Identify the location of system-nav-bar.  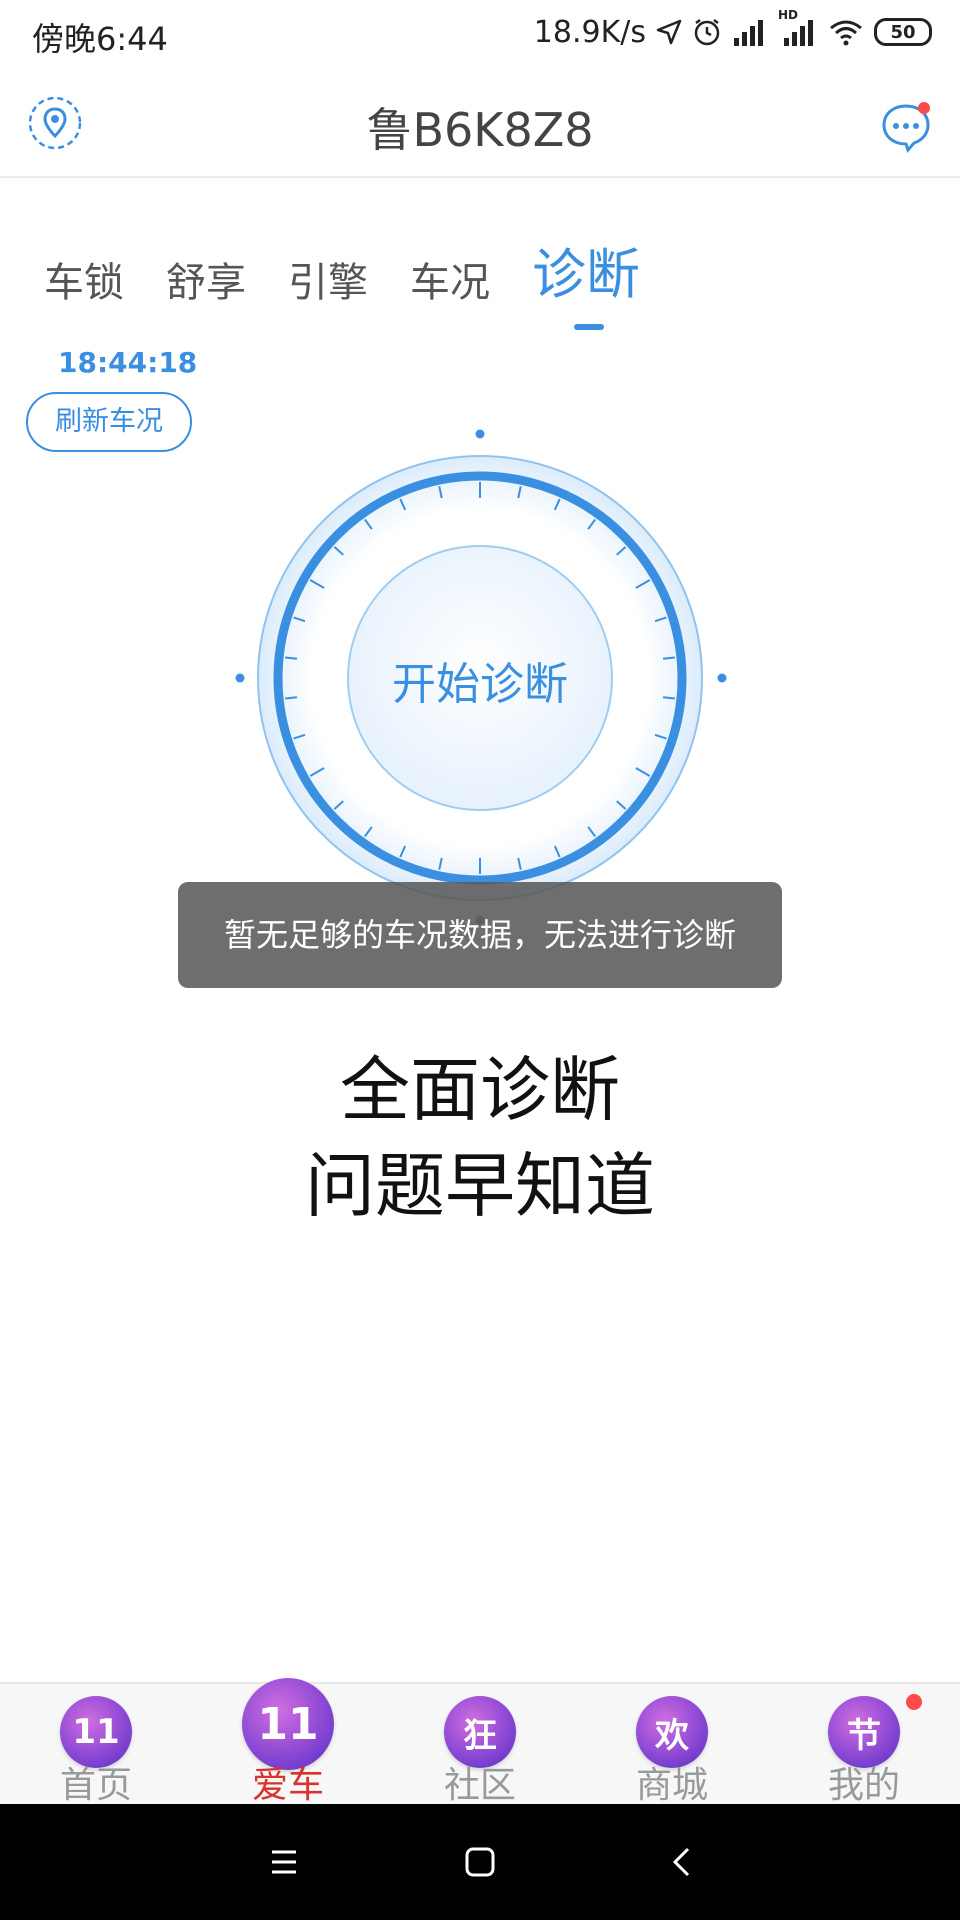
(480, 1862).